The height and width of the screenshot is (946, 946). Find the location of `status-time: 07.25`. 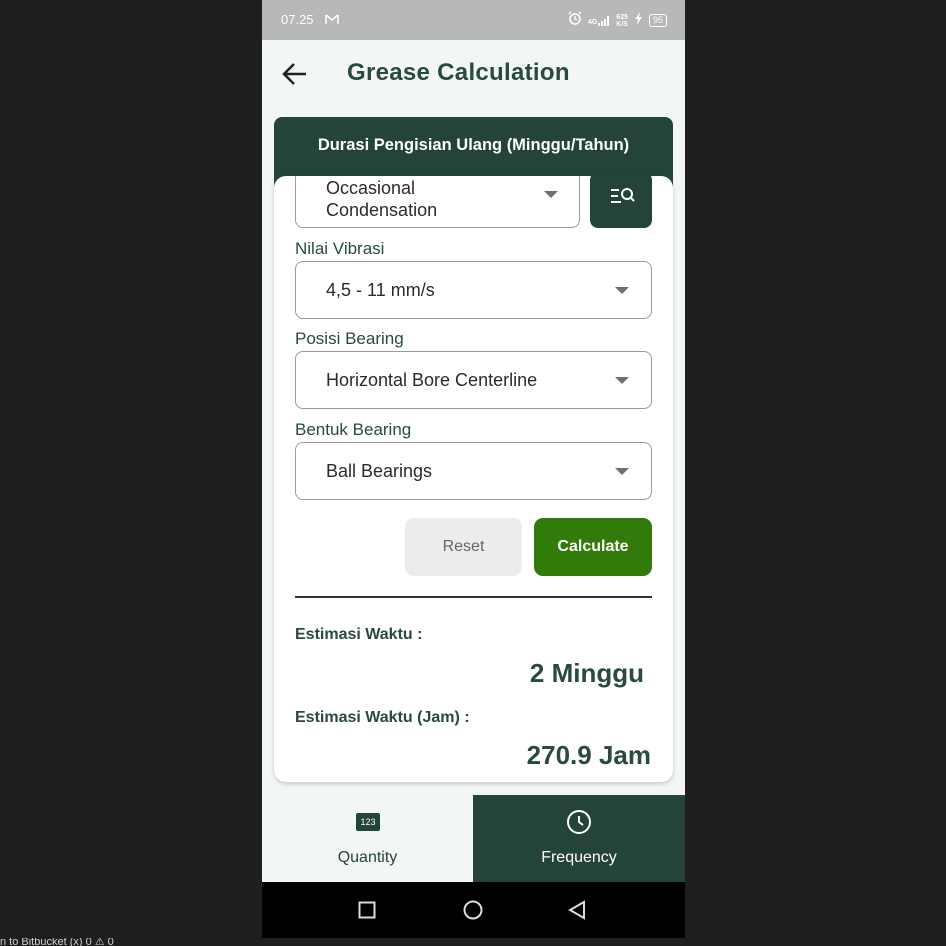

status-time: 07.25 is located at coordinates (297, 19).